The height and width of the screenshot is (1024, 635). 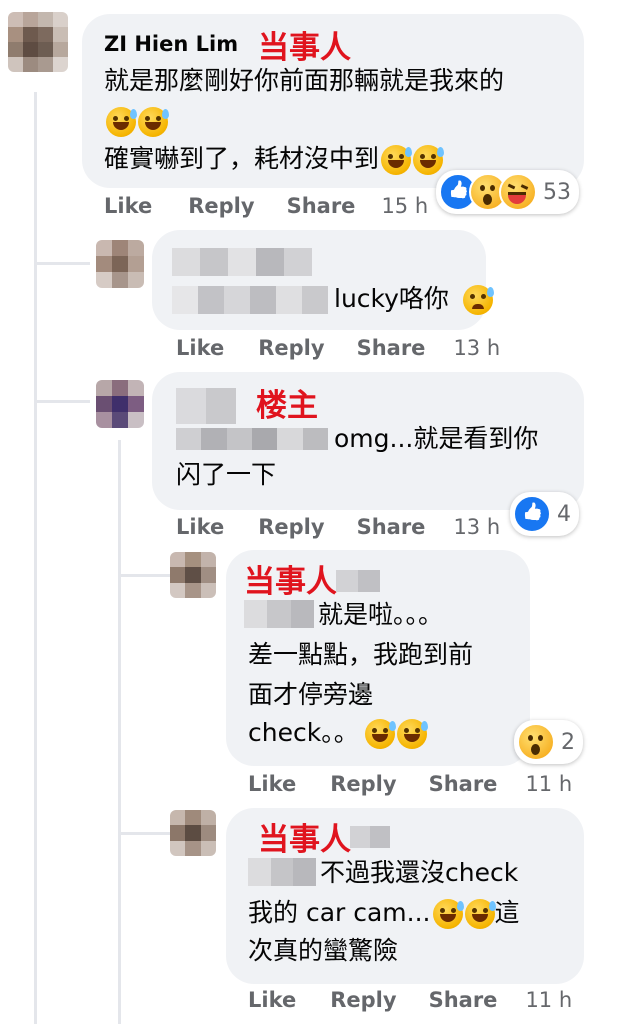 What do you see at coordinates (419, 872) in the screenshot?
I see `comment-text: 不過我還沒check` at bounding box center [419, 872].